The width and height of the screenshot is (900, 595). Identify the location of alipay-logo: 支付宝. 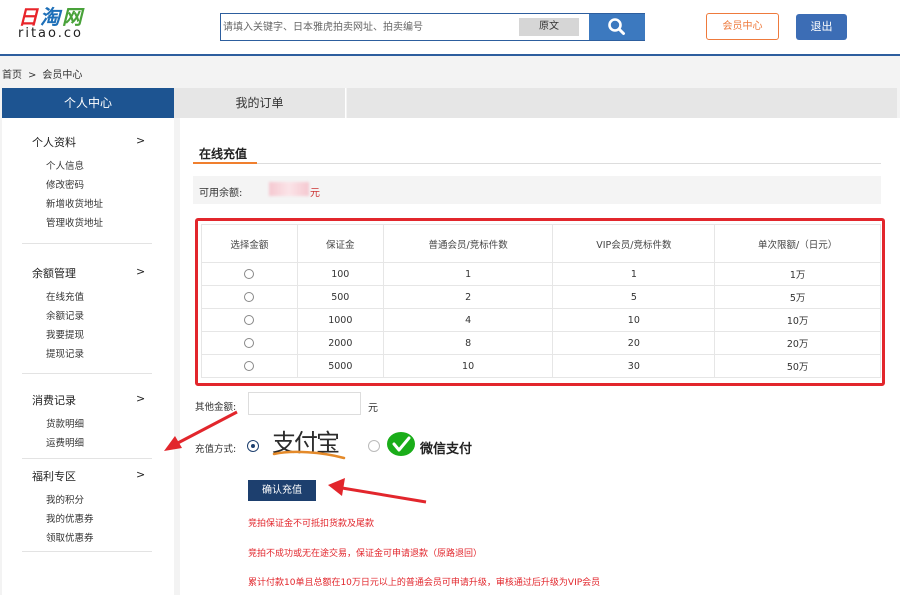
(309, 445).